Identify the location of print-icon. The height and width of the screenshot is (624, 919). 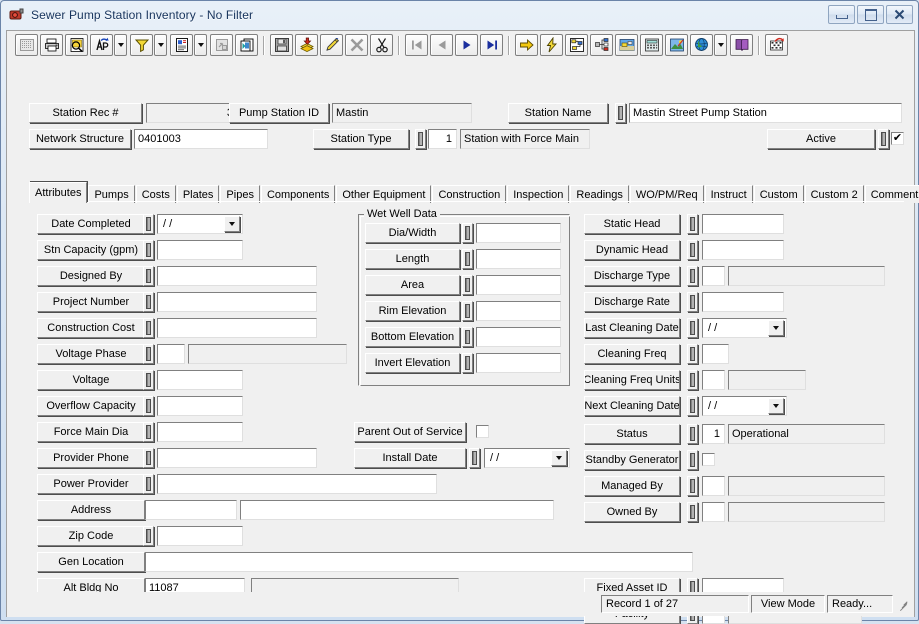
(51, 45).